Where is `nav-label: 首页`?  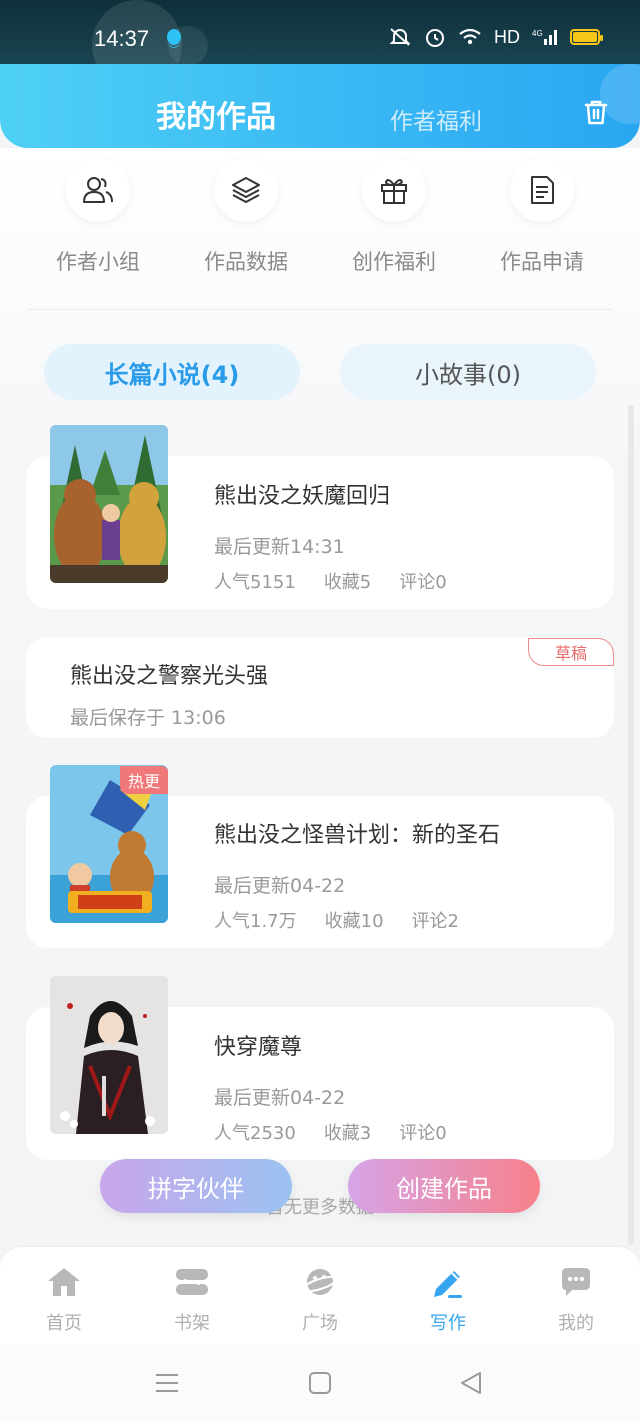
nav-label: 首页 is located at coordinates (64, 1323).